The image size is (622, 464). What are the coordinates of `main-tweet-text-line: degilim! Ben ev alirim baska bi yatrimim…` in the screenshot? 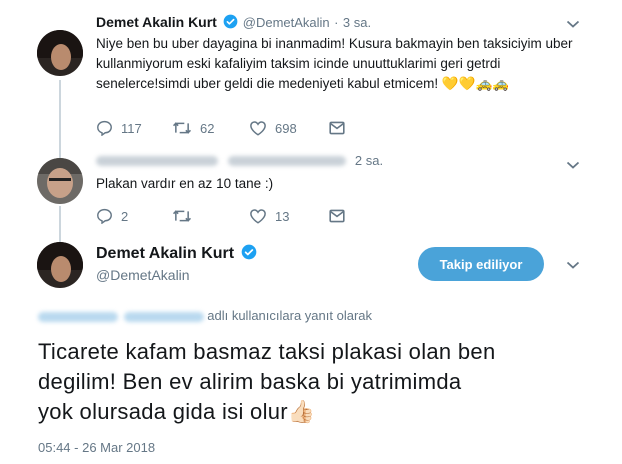 It's located at (250, 381).